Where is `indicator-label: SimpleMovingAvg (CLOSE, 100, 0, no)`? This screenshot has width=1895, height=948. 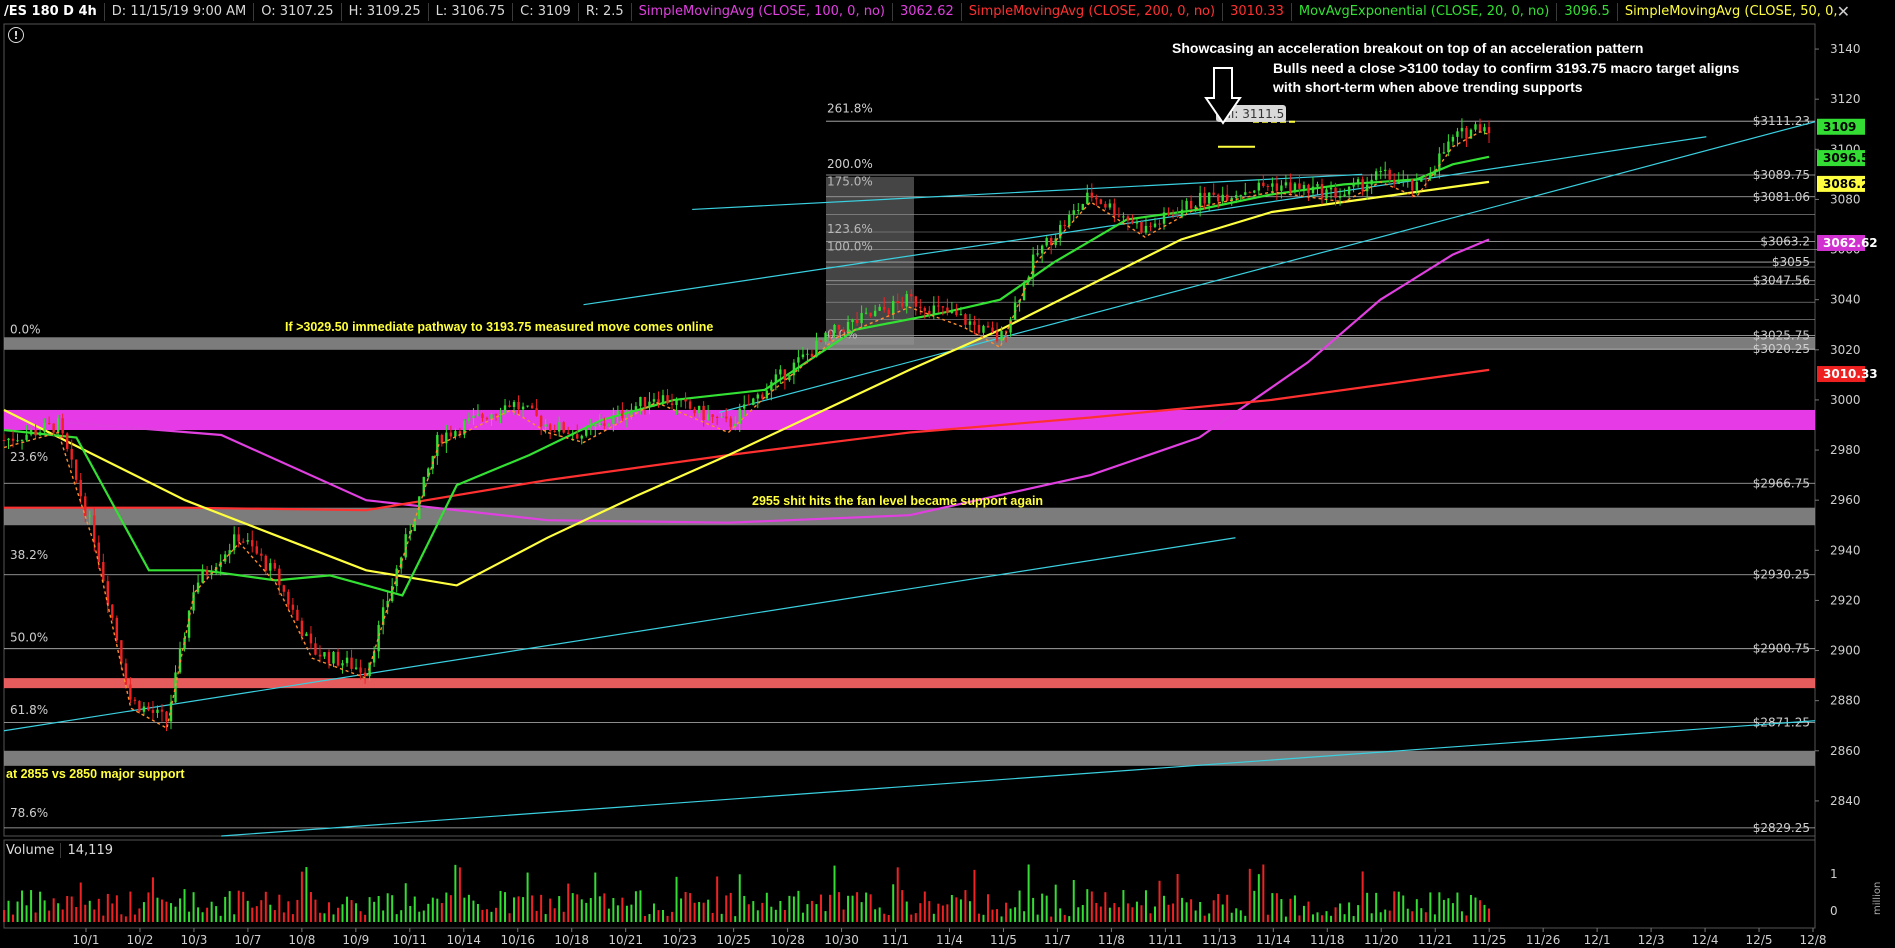 indicator-label: SimpleMovingAvg (CLOSE, 100, 0, no) is located at coordinates (762, 12).